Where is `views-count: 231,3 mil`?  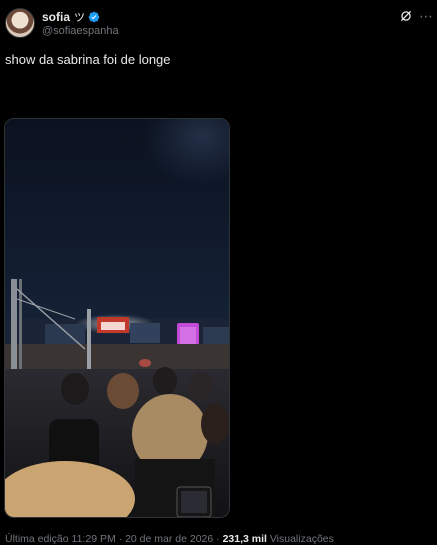 views-count: 231,3 mil is located at coordinates (244, 539).